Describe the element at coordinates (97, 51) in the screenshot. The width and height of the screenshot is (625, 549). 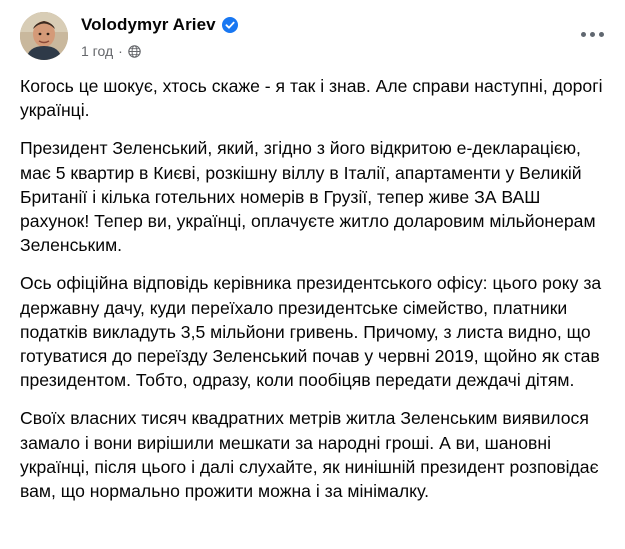
I see `post-timestamp: 1 год` at that location.